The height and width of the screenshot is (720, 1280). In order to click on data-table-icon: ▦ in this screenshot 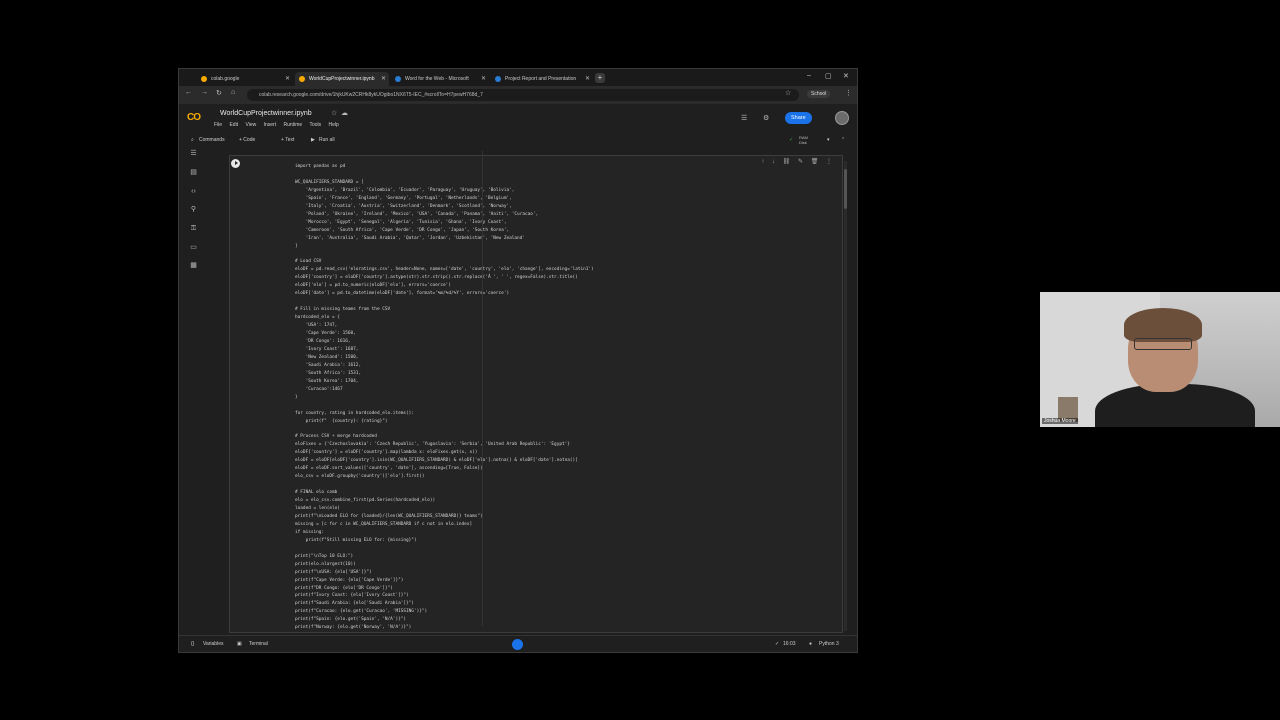, I will do `click(193, 265)`.